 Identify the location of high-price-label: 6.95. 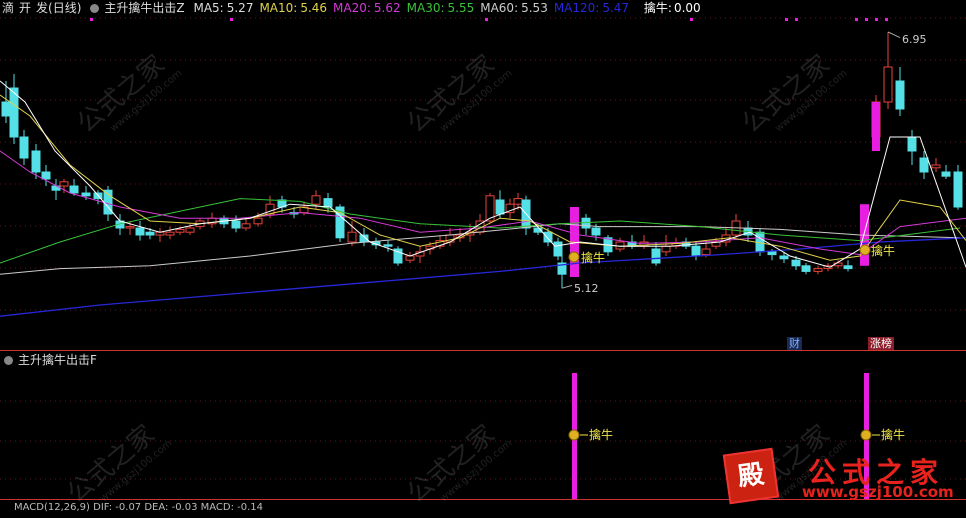
(914, 39).